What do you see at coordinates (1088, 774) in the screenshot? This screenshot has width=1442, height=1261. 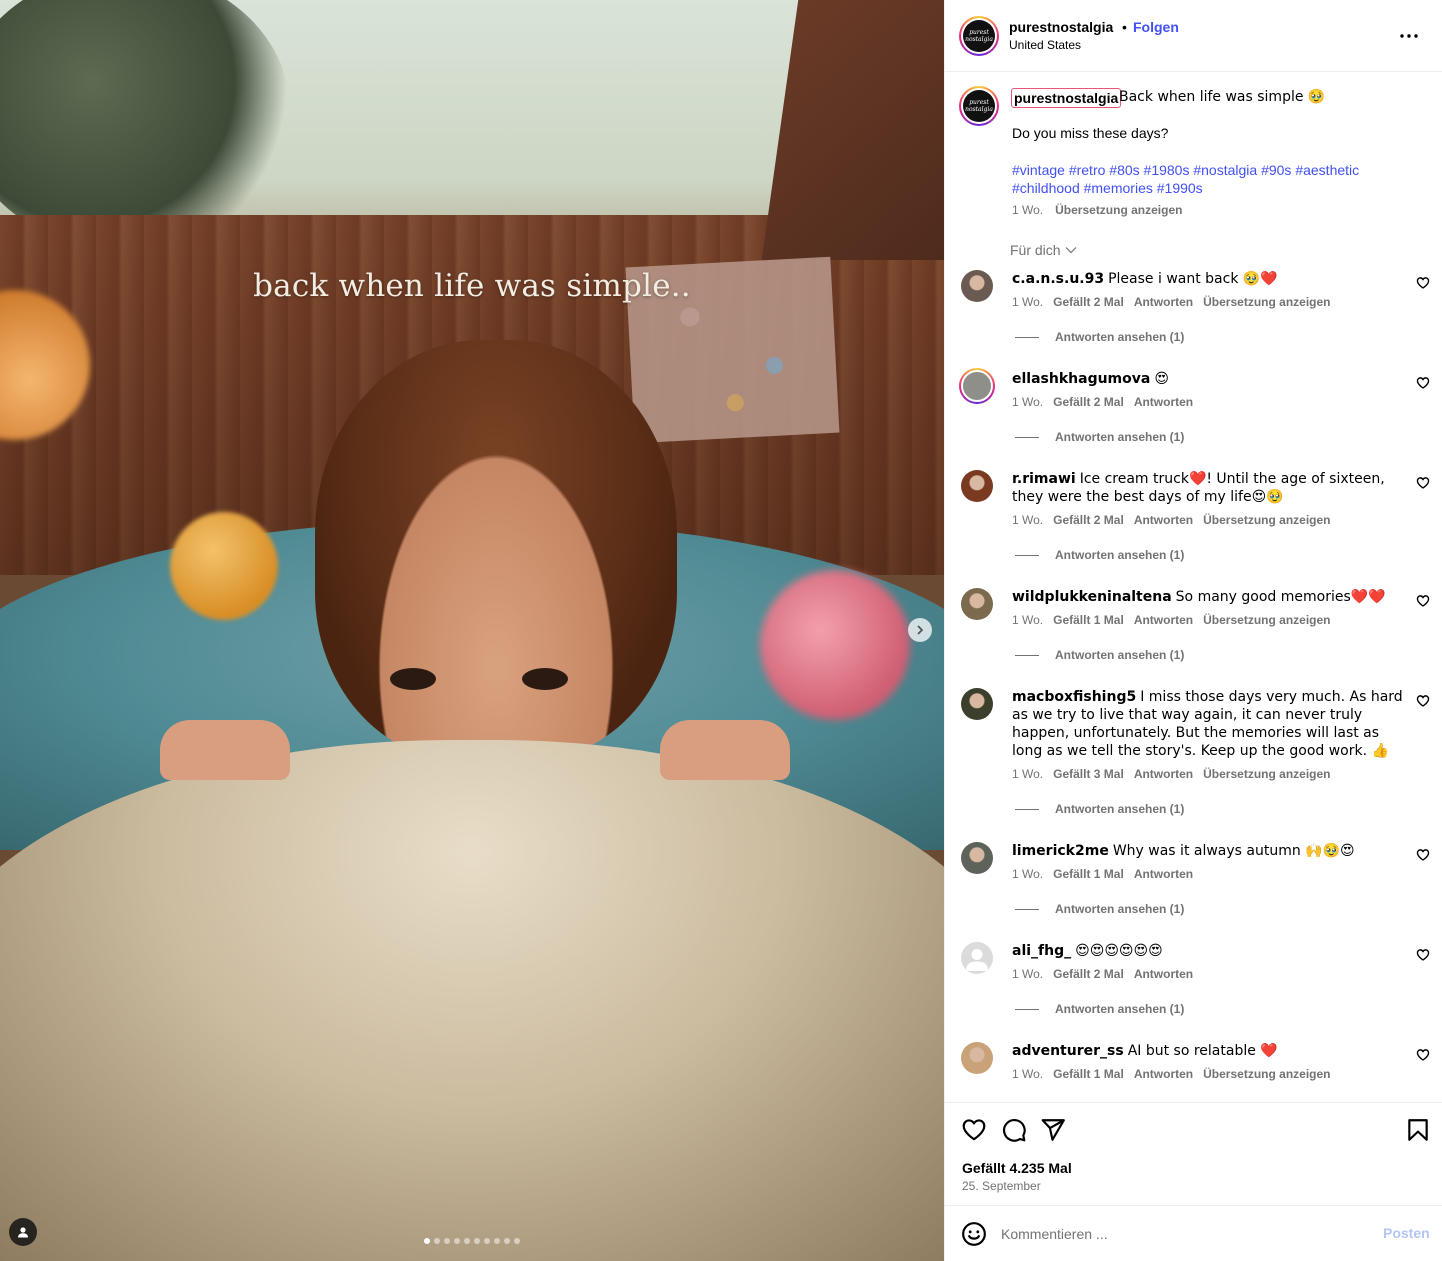 I see `comment-likes: Gefällt 3 Mal` at bounding box center [1088, 774].